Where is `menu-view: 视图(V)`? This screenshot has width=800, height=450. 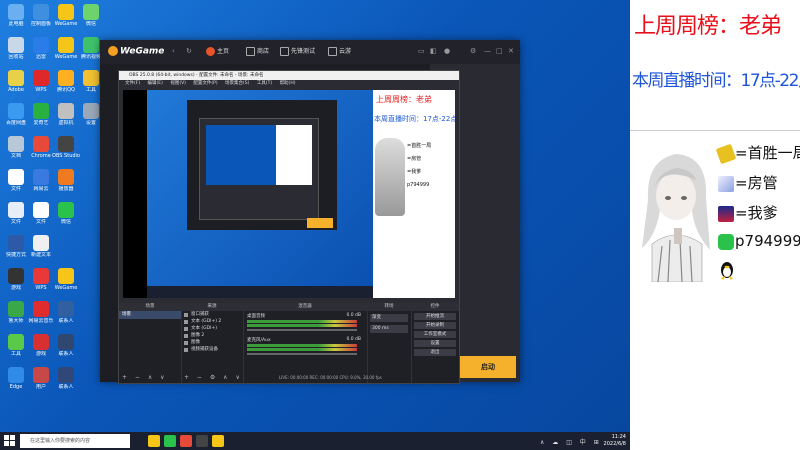 menu-view: 视图(V) is located at coordinates (178, 83).